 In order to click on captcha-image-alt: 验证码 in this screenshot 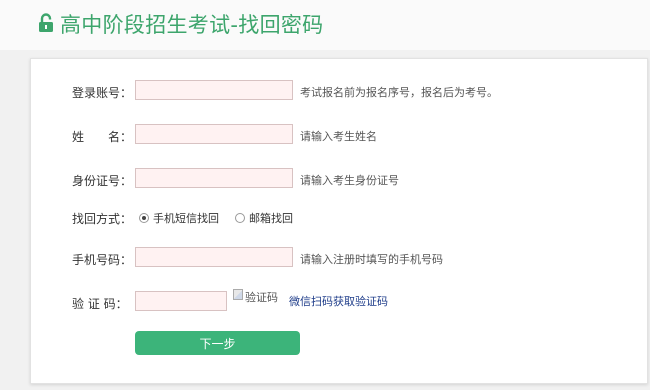, I will do `click(261, 297)`.